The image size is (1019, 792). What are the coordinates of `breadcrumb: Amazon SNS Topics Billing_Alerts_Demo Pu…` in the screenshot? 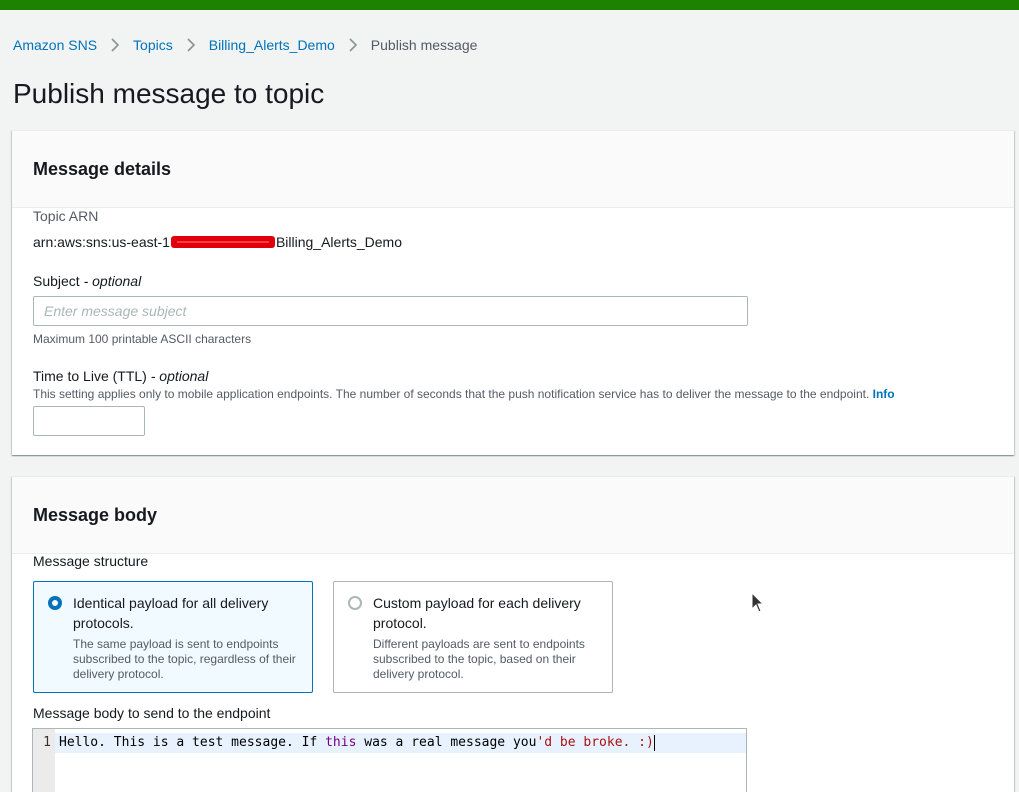 It's located at (245, 45).